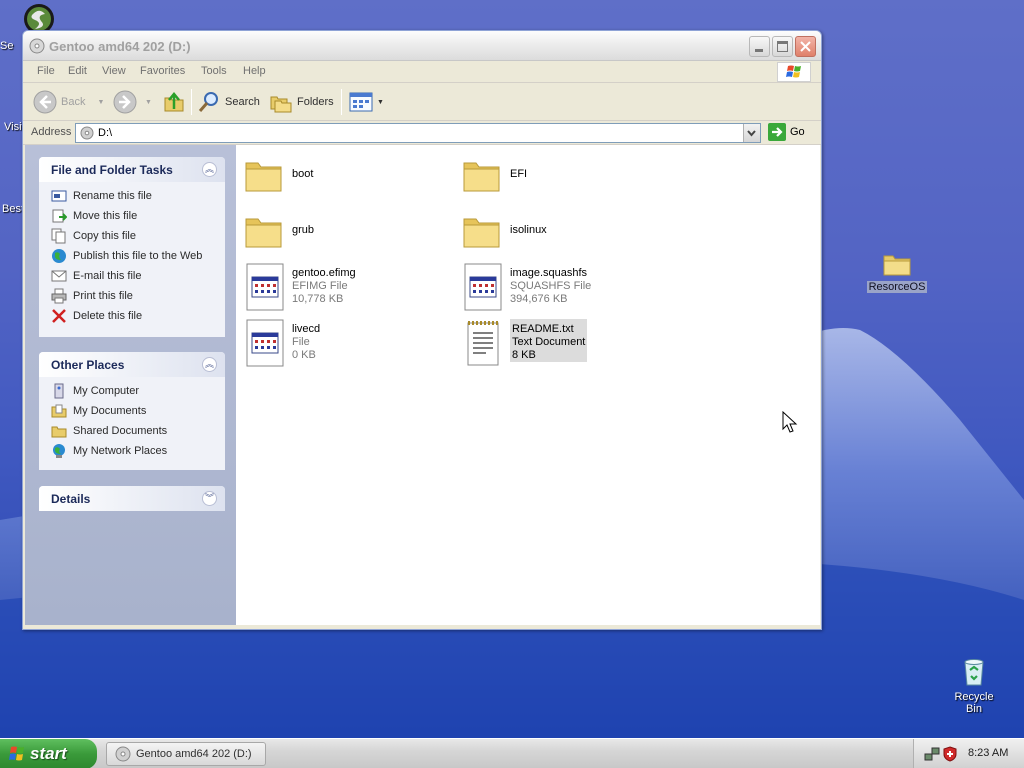  What do you see at coordinates (790, 422) in the screenshot?
I see `mouse-cursor-icon` at bounding box center [790, 422].